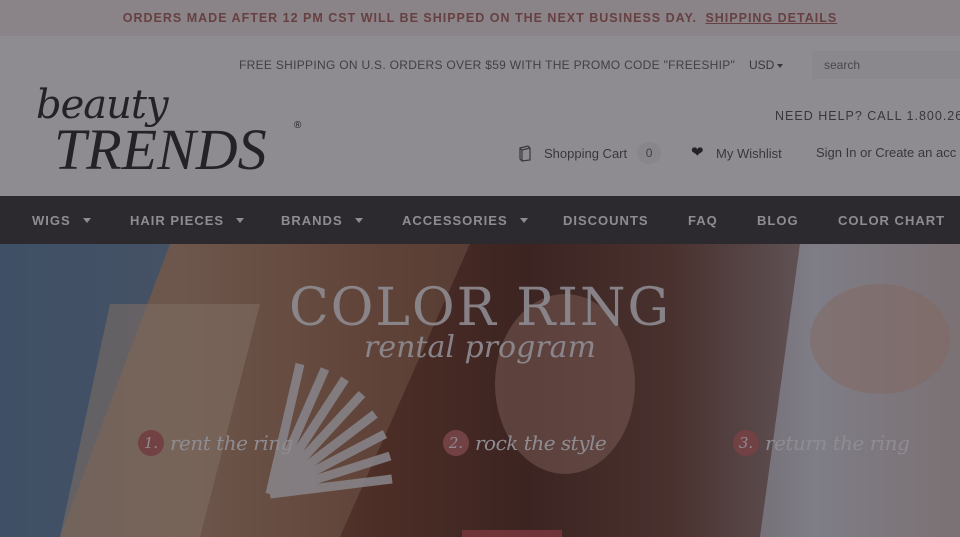 The width and height of the screenshot is (960, 537). What do you see at coordinates (867, 116) in the screenshot?
I see `help-phone: NEED HELP? CALL 1.800.268` at bounding box center [867, 116].